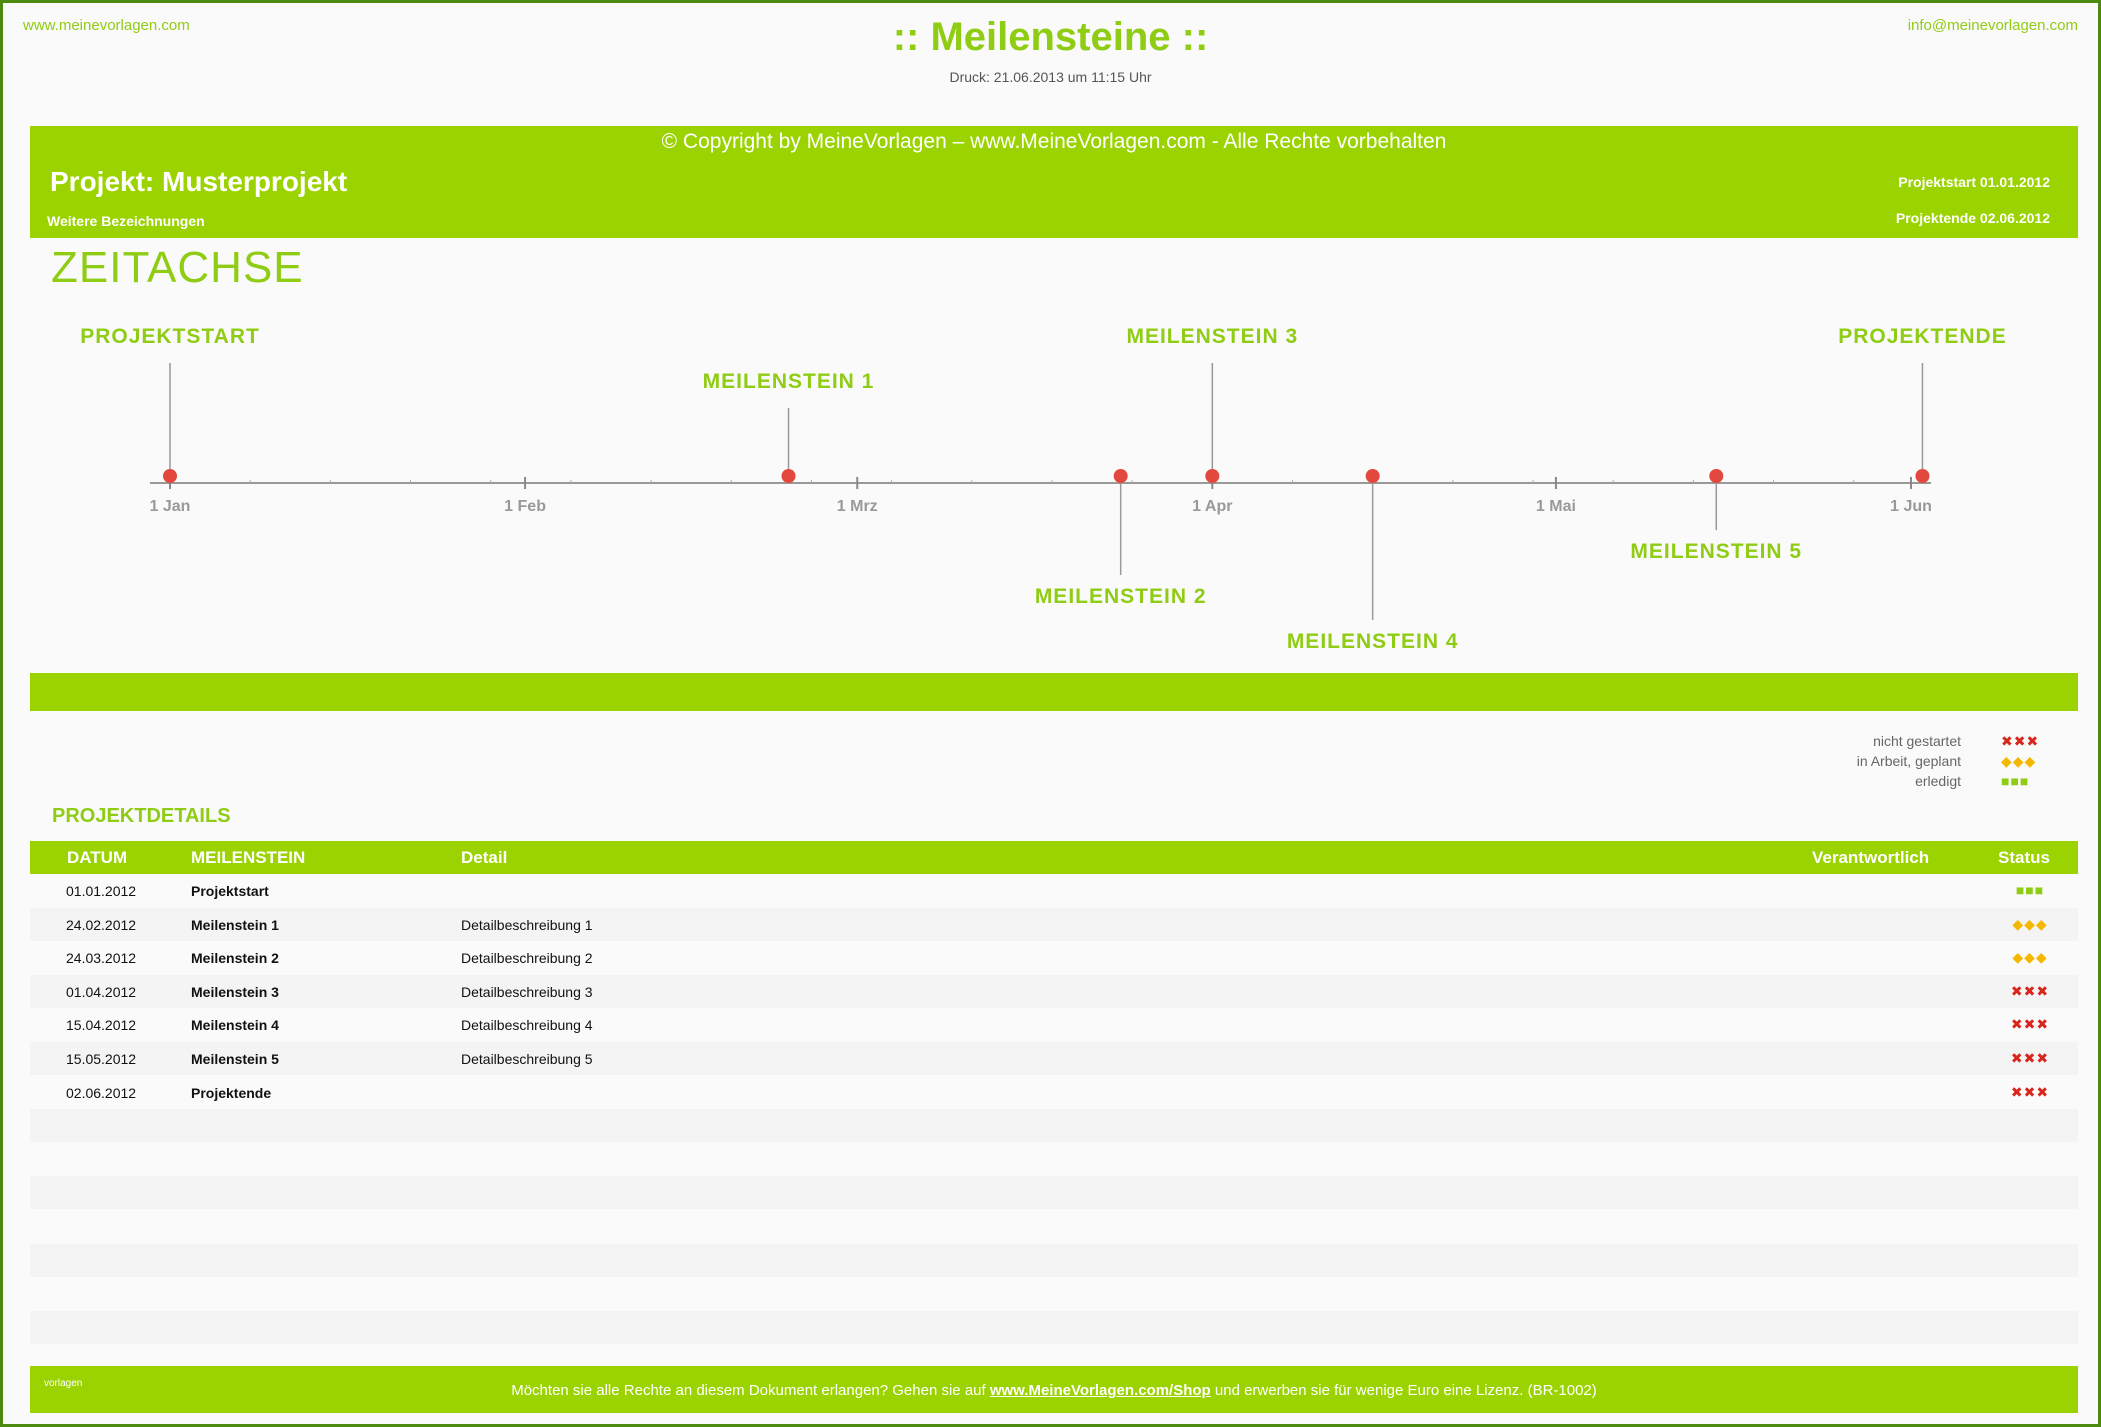 This screenshot has height=1427, width=2101. I want to click on project-name: Projekt: Musterprojekt, so click(199, 181).